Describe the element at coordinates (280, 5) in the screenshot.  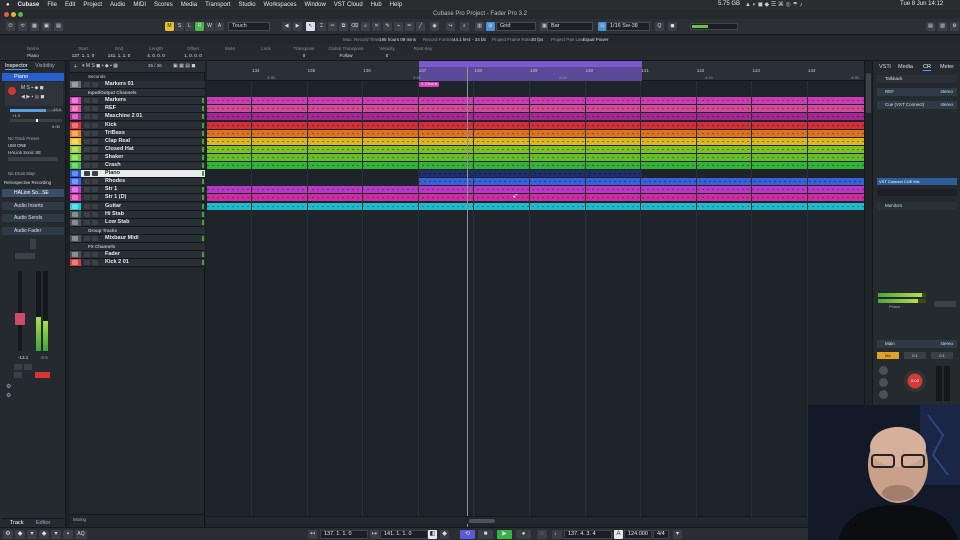
I see `menu-workspaces: Workspaces` at that location.